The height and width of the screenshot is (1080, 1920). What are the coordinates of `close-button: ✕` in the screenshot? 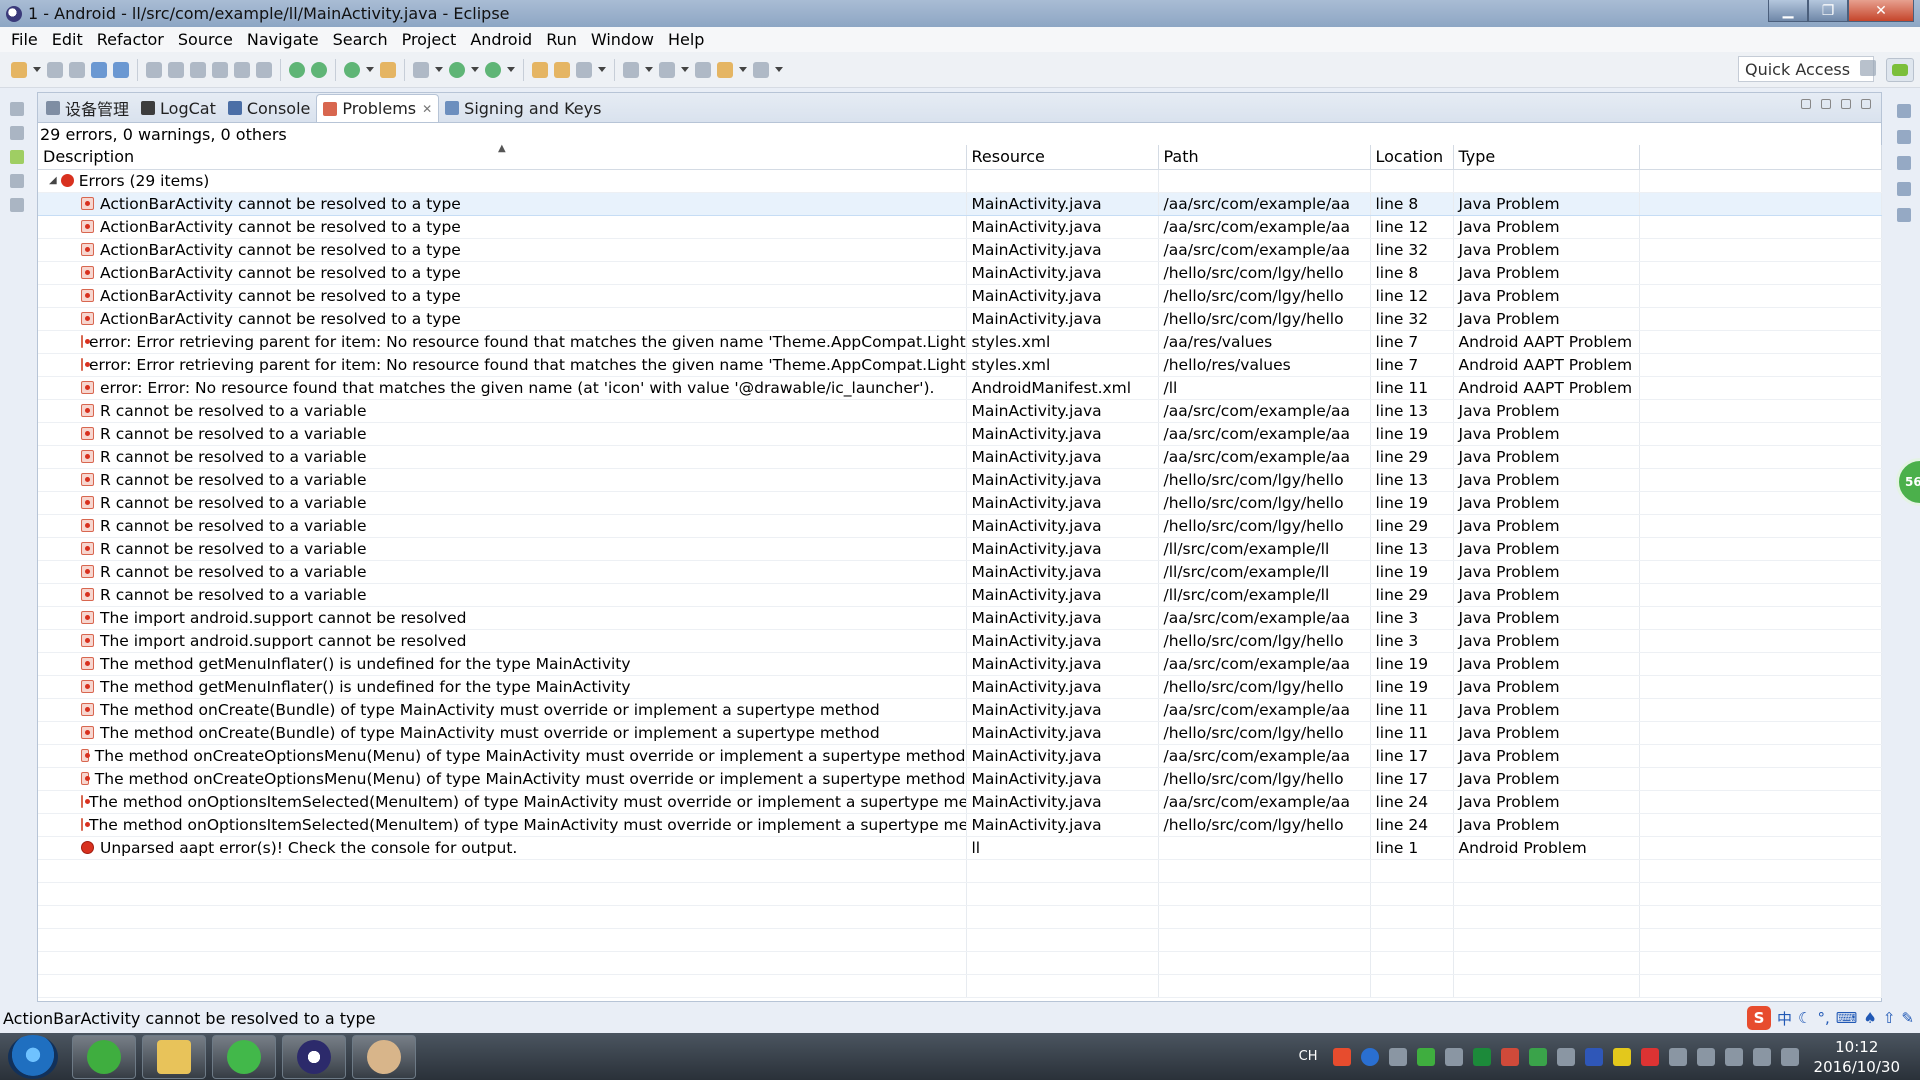 It's located at (1881, 11).